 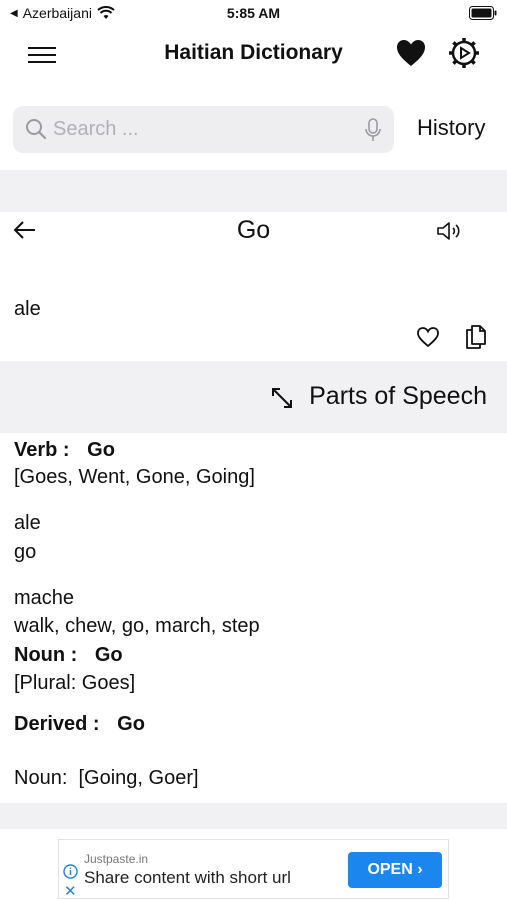 I want to click on info-icon, so click(x=70, y=871).